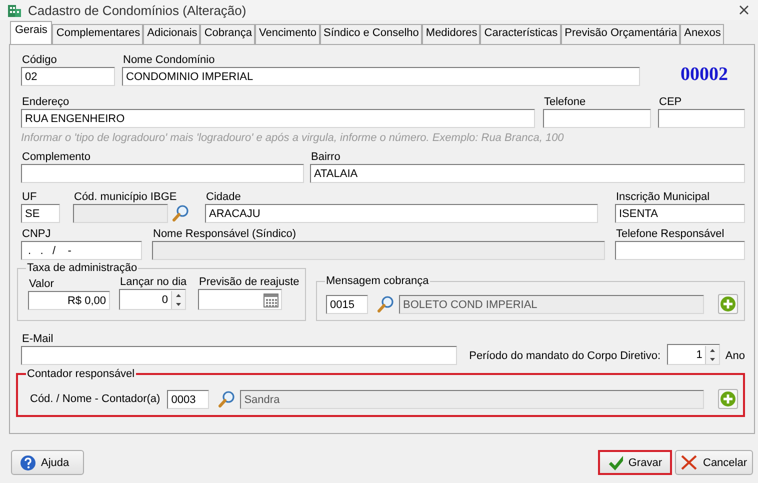 The width and height of the screenshot is (758, 483). What do you see at coordinates (704, 75) in the screenshot?
I see `record-number: 00002` at bounding box center [704, 75].